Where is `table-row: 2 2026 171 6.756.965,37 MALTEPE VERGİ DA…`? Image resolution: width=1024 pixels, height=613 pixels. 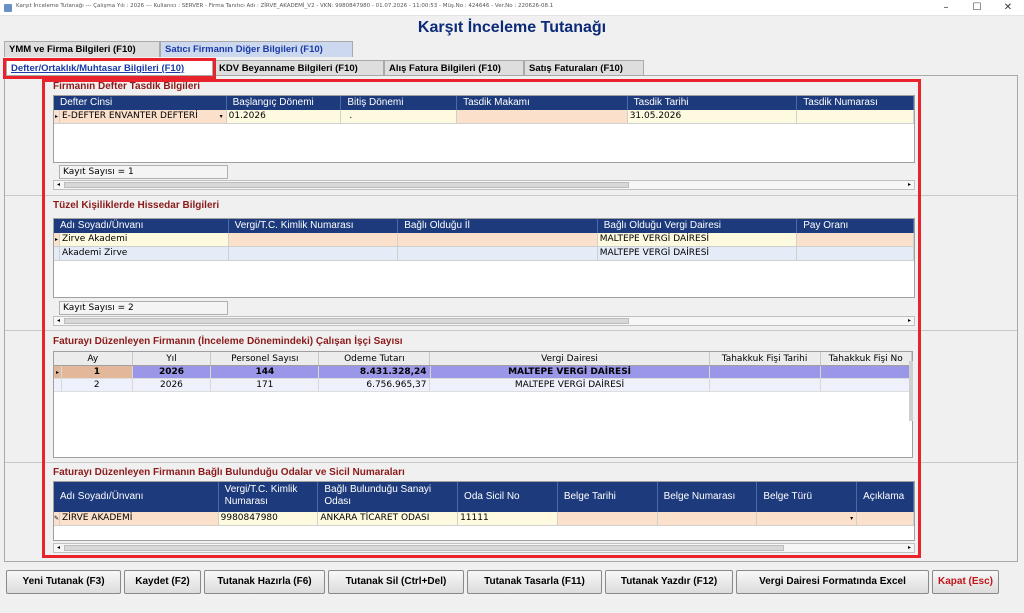
table-row: 2 2026 171 6.756.965,37 MALTEPE VERGİ DA… is located at coordinates (483, 385).